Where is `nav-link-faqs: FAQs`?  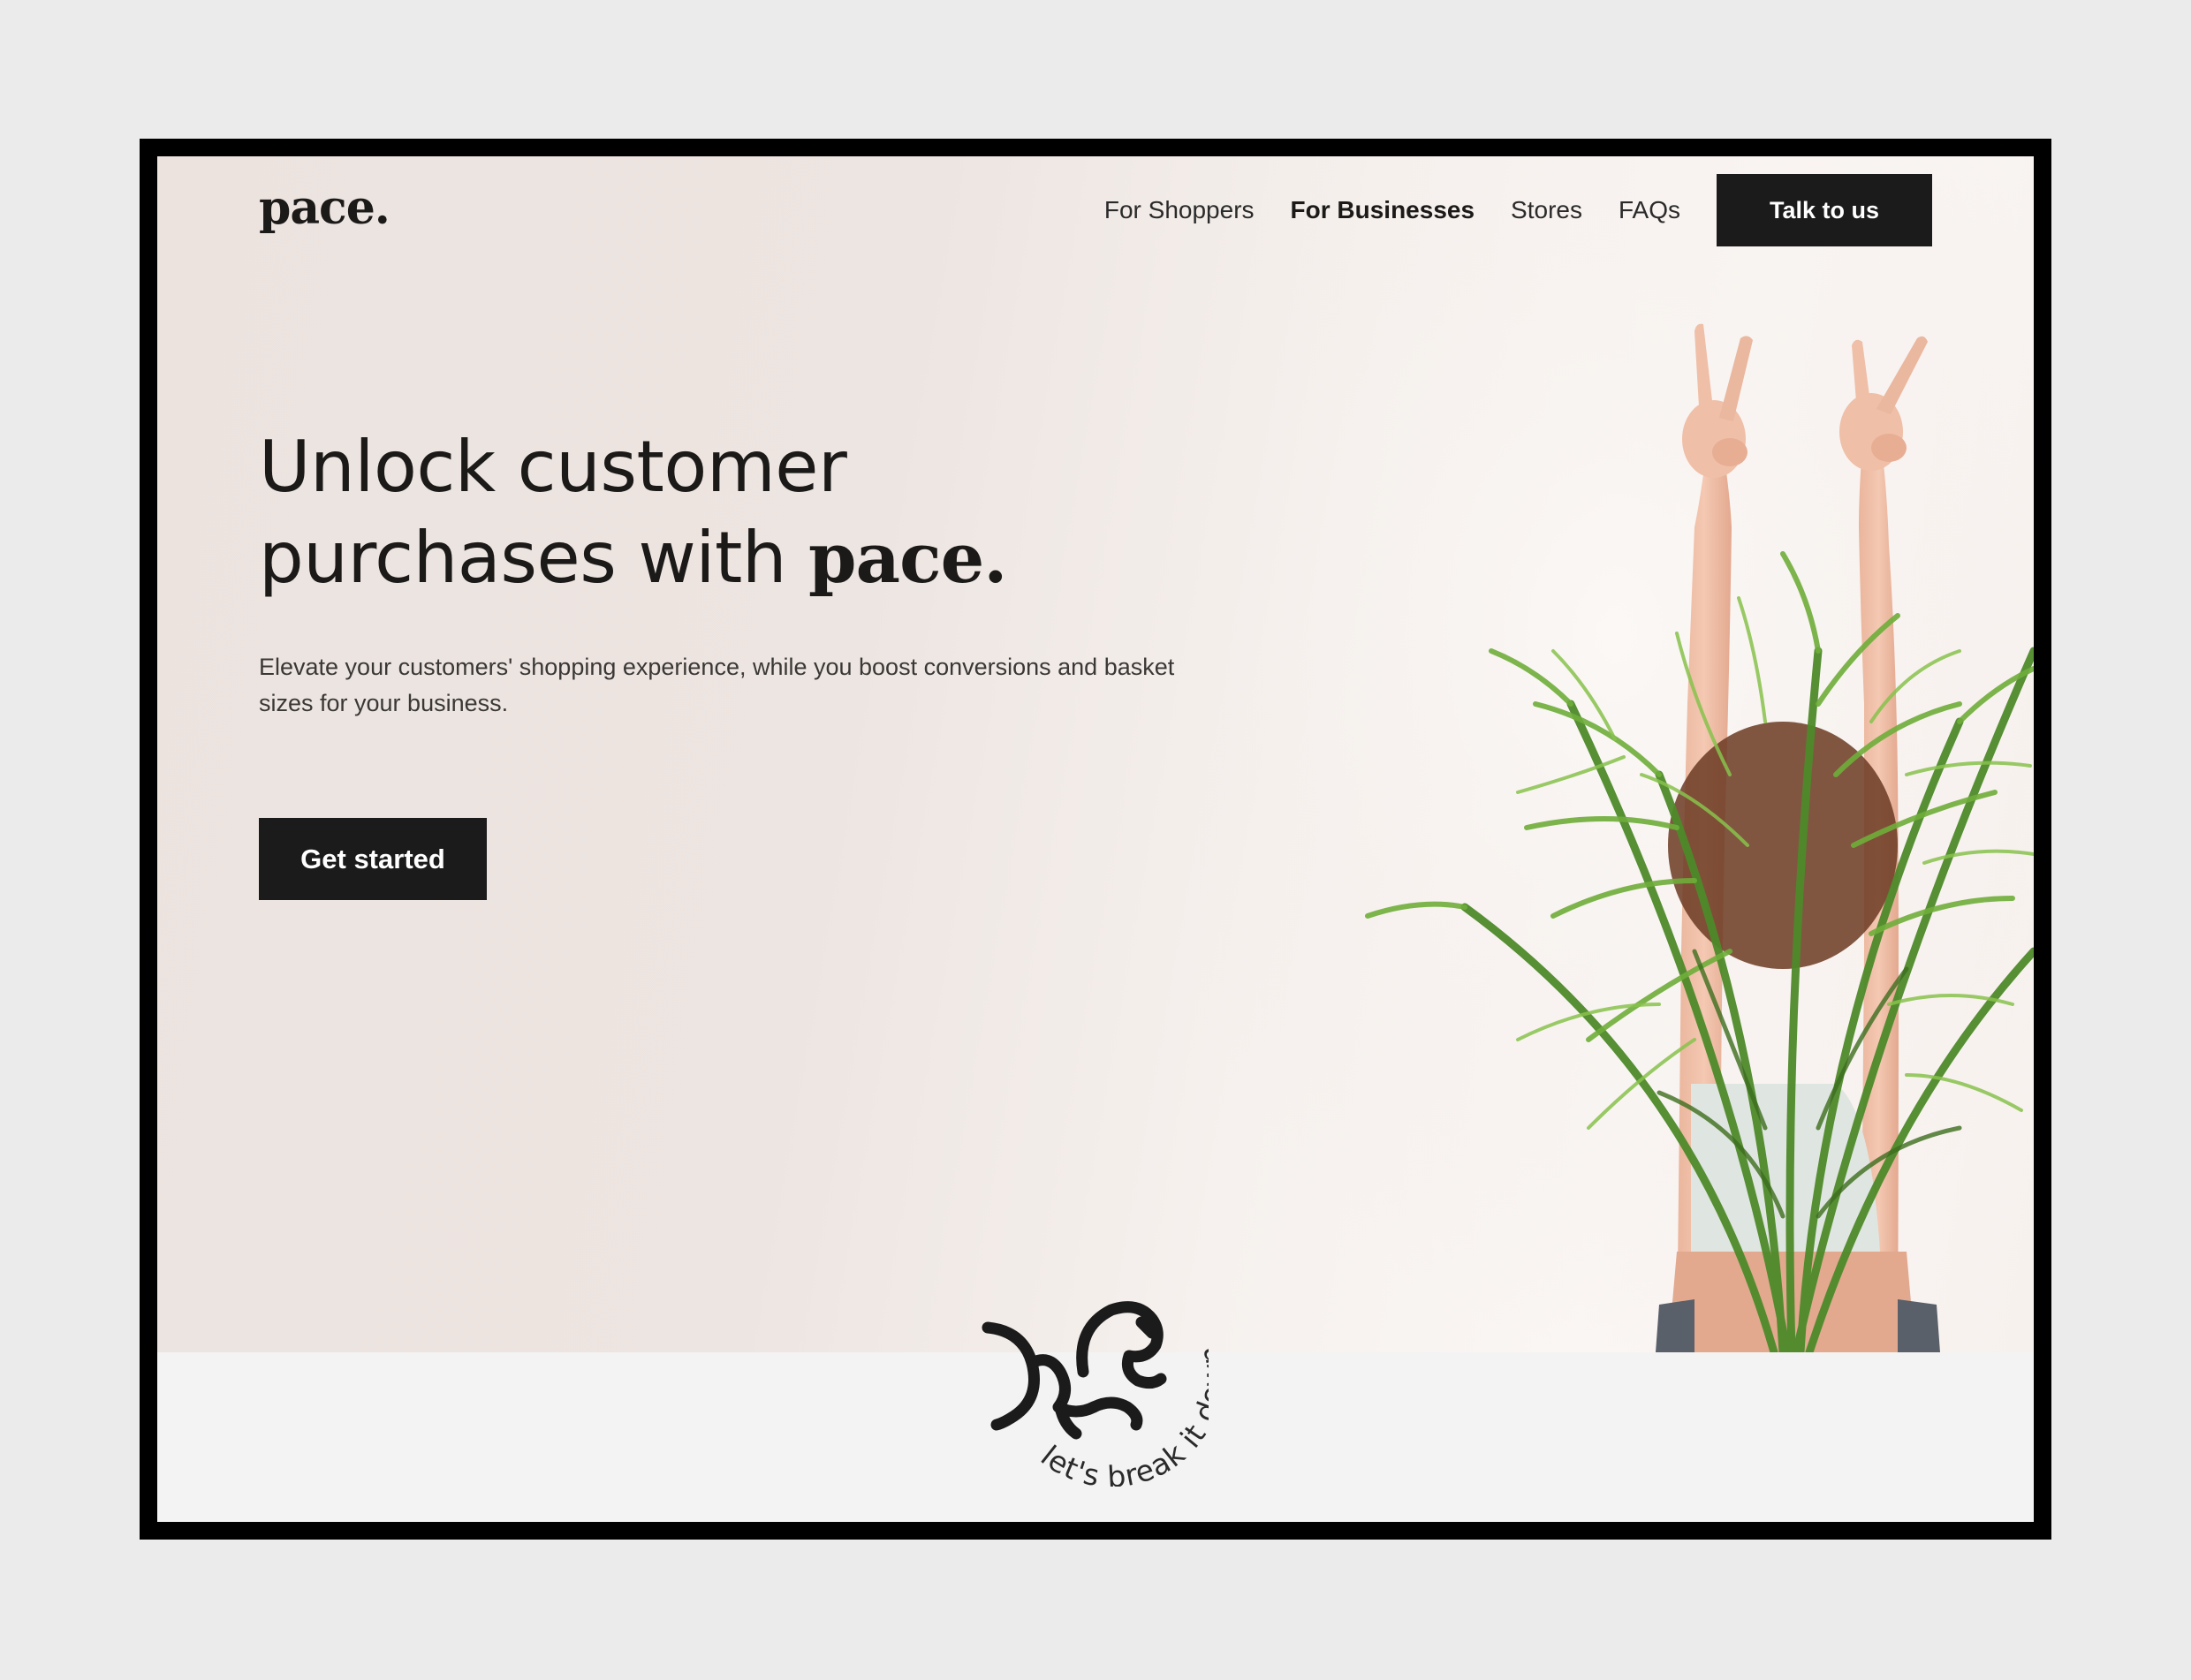
nav-link-faqs: FAQs is located at coordinates (1649, 210).